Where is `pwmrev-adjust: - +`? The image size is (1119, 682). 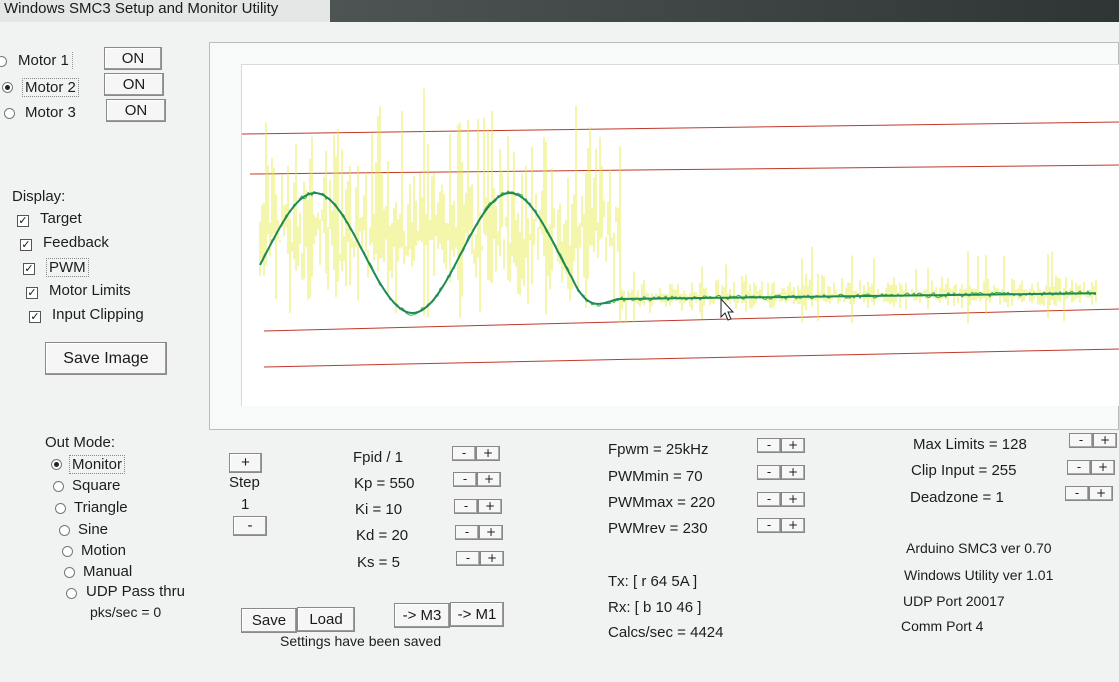 pwmrev-adjust: - + is located at coordinates (781, 525).